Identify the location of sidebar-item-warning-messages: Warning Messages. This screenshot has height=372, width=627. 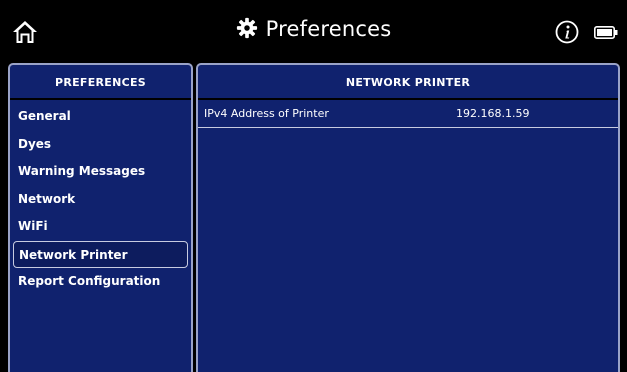
(100, 172).